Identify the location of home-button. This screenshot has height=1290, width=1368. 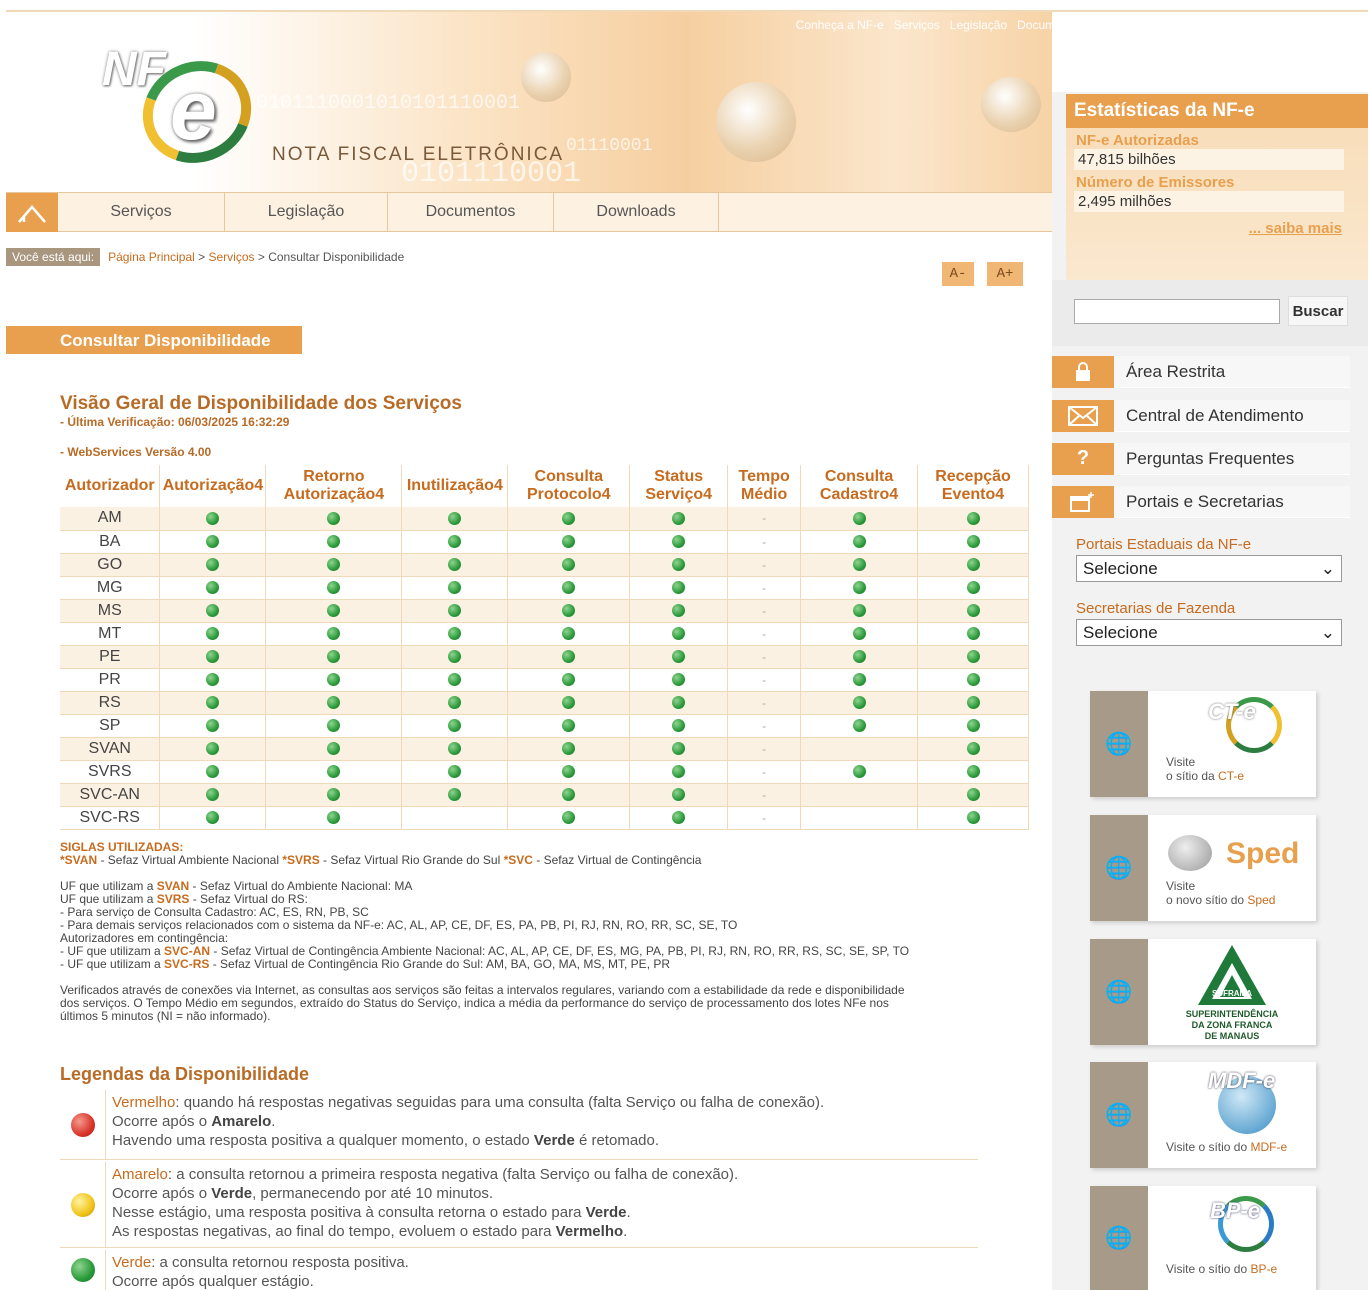
(32, 212).